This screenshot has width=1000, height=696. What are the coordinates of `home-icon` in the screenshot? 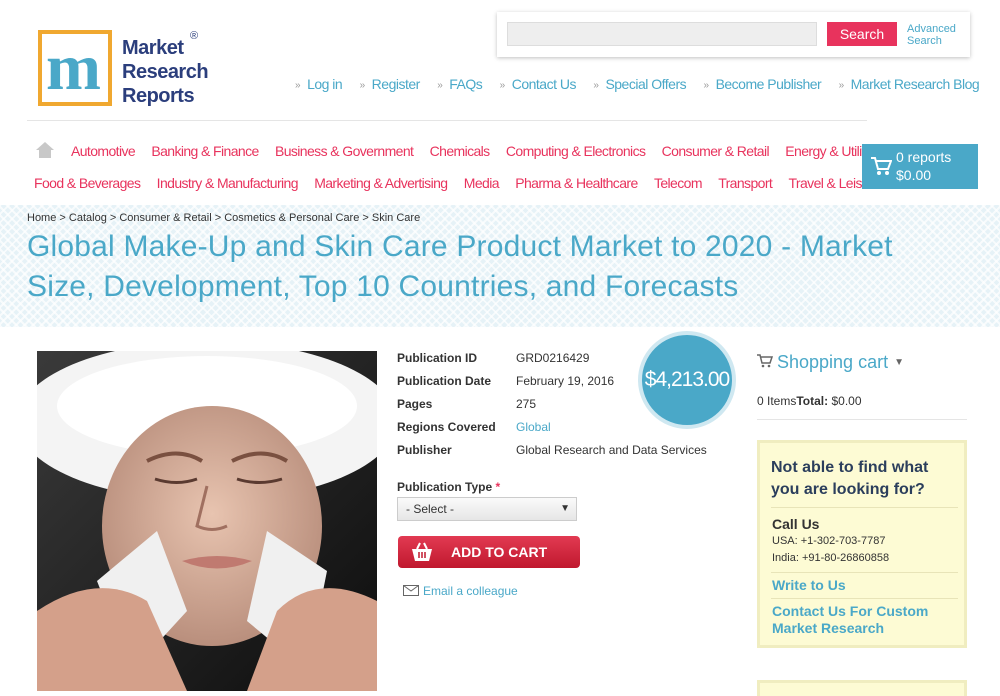 It's located at (45, 150).